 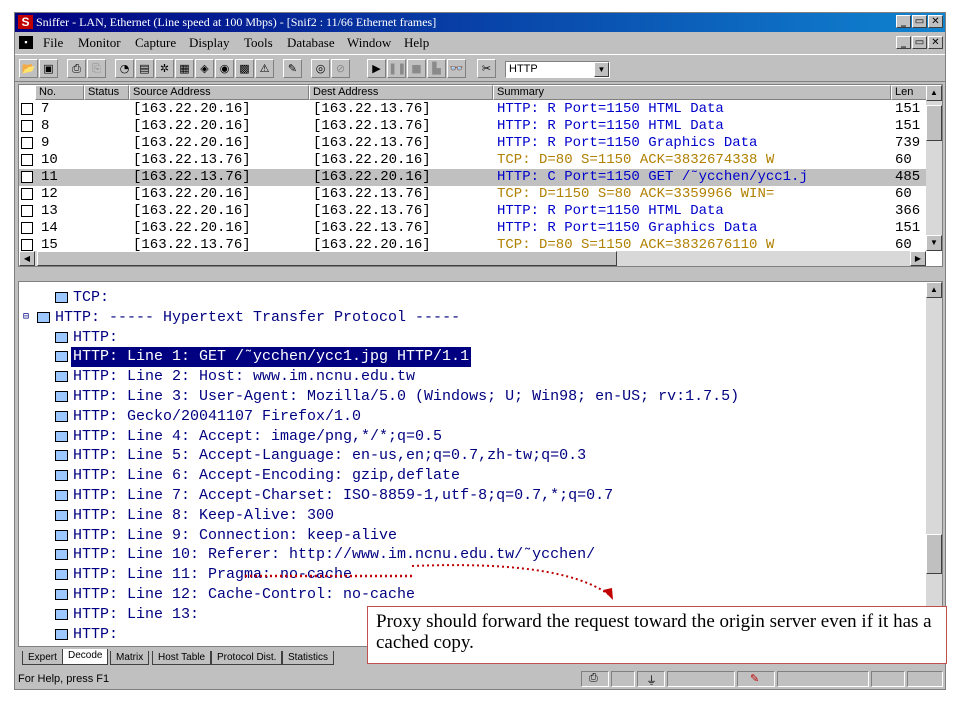 What do you see at coordinates (510, 579) in the screenshot?
I see `callout-connector` at bounding box center [510, 579].